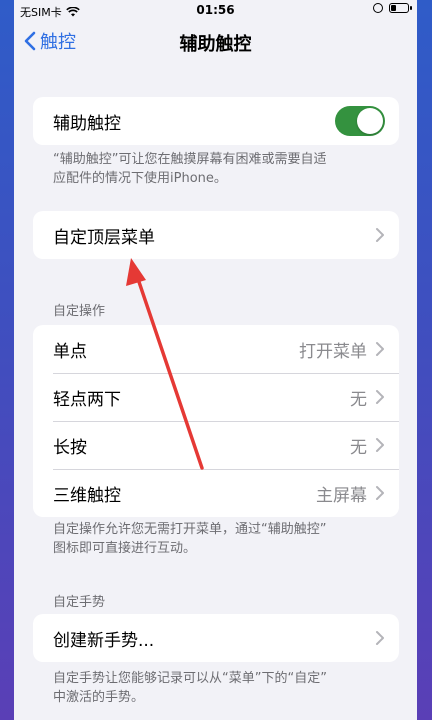 This screenshot has height=720, width=432. I want to click on action-row-single-tap: 单点 打开菜单, so click(216, 349).